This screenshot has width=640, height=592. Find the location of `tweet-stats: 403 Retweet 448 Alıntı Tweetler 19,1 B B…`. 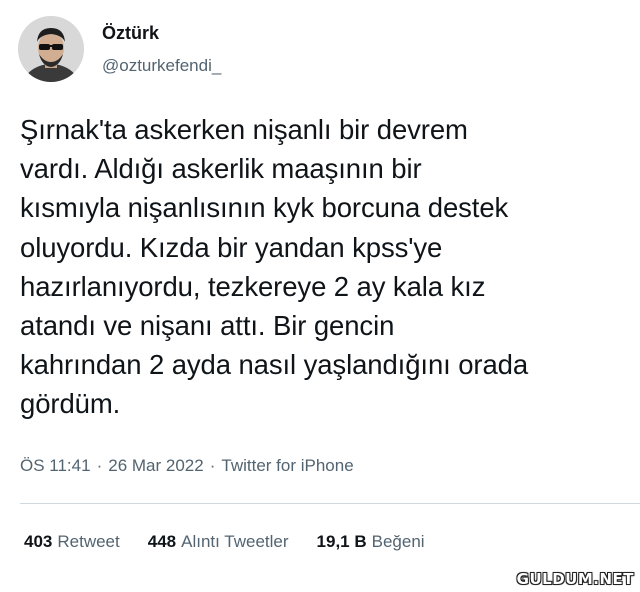

tweet-stats: 403 Retweet 448 Alıntı Tweetler 19,1 B B… is located at coordinates (238, 542).